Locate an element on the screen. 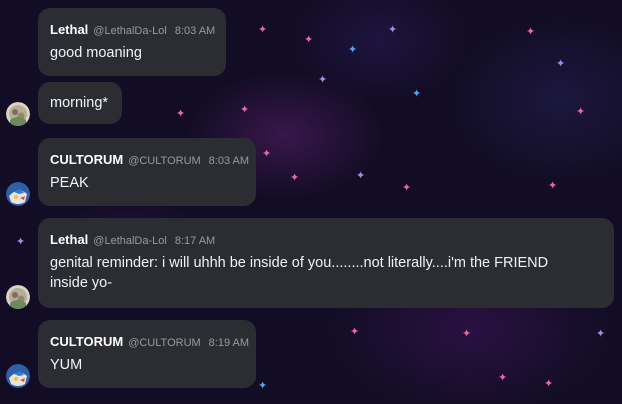  message-text: good moaning is located at coordinates (96, 53).